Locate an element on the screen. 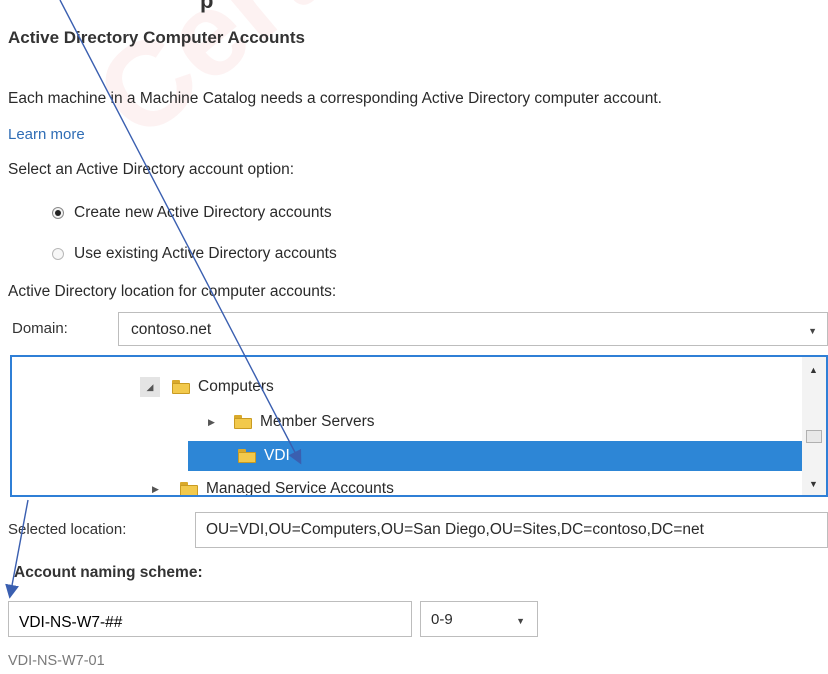 This screenshot has width=828, height=674. learn-more-link: Learn more is located at coordinates (46, 134).